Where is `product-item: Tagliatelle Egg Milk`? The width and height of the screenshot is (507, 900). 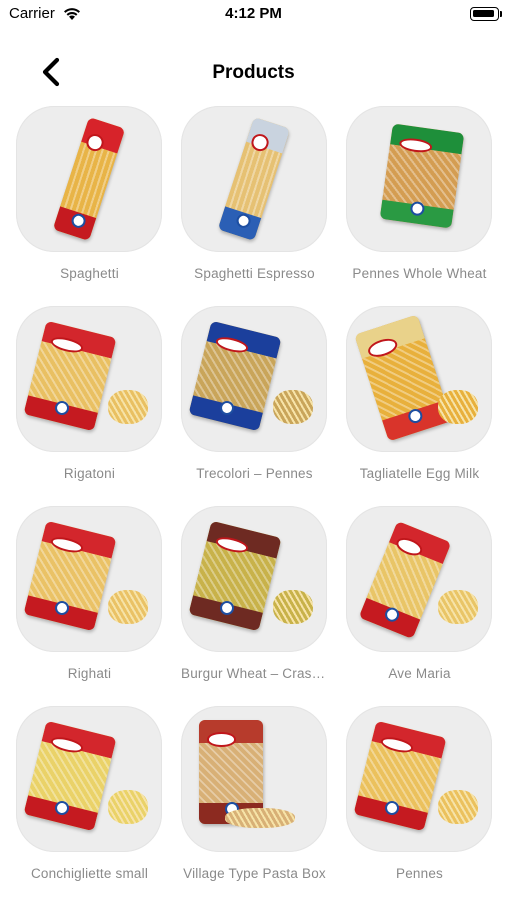
product-item: Tagliatelle Egg Milk is located at coordinates (419, 406).